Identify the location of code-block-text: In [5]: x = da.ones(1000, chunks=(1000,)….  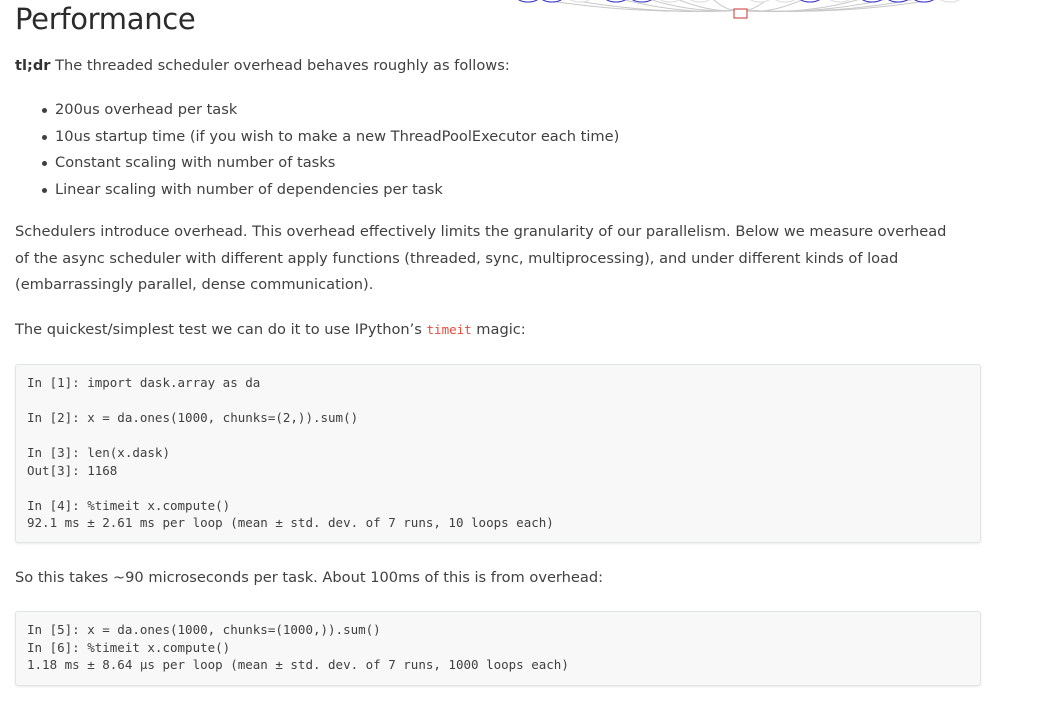
(498, 647).